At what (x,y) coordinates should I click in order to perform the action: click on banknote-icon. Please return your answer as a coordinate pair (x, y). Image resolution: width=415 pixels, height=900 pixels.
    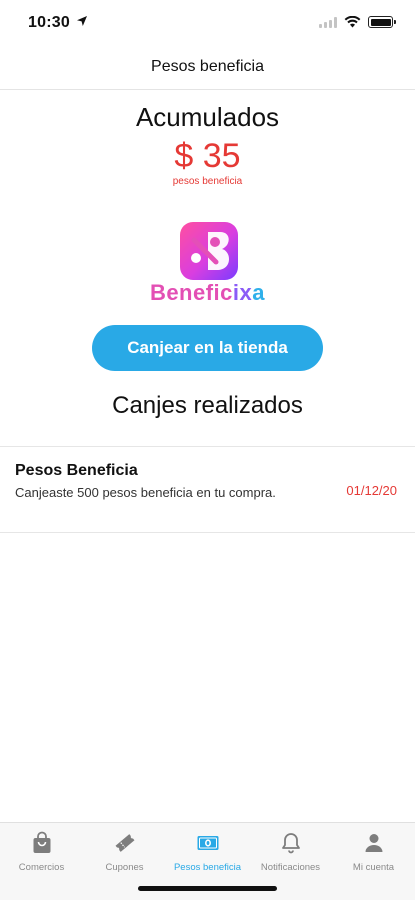
    Looking at the image, I should click on (207, 843).